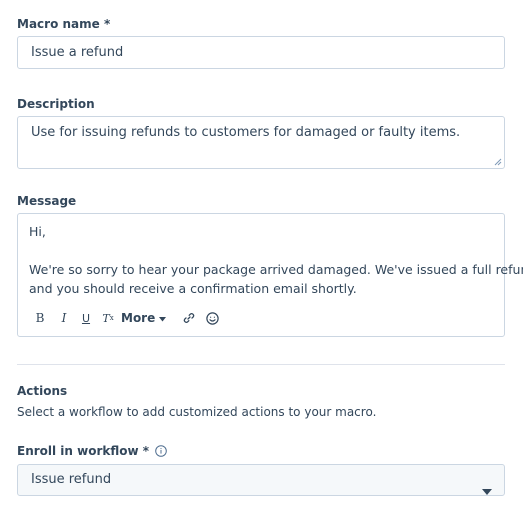 This screenshot has height=513, width=523. Describe the element at coordinates (64, 24) in the screenshot. I see `macro-name-label: Macro name *` at that location.